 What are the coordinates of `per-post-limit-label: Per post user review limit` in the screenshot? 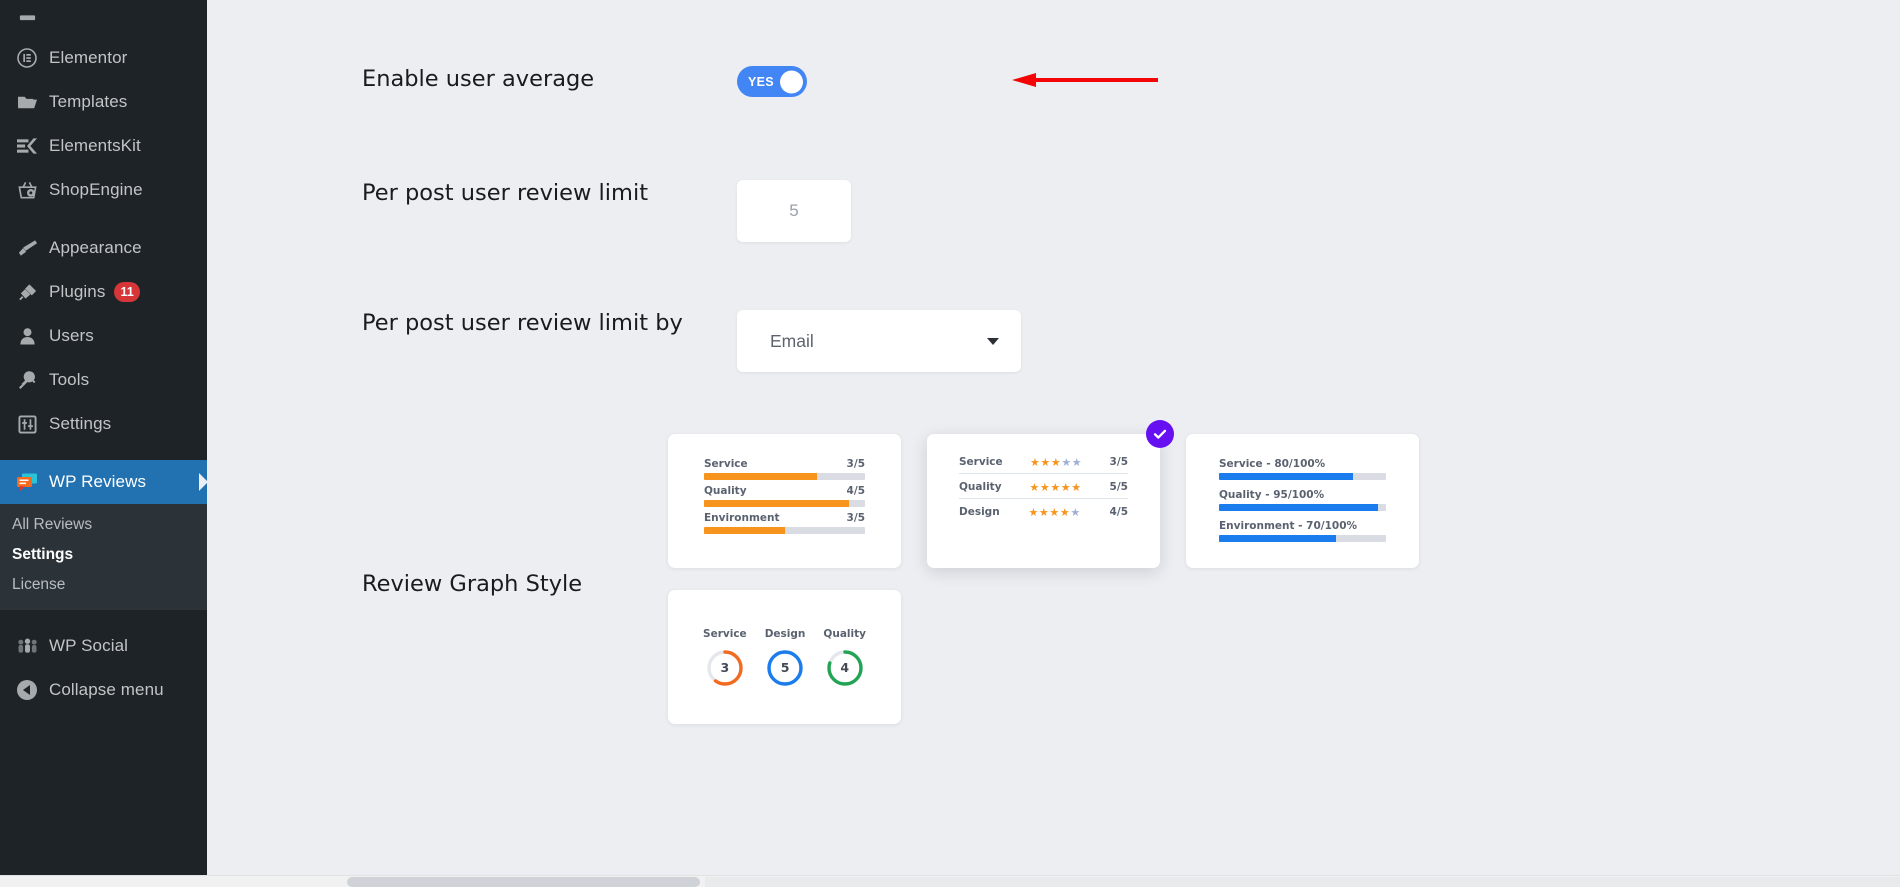 It's located at (505, 193).